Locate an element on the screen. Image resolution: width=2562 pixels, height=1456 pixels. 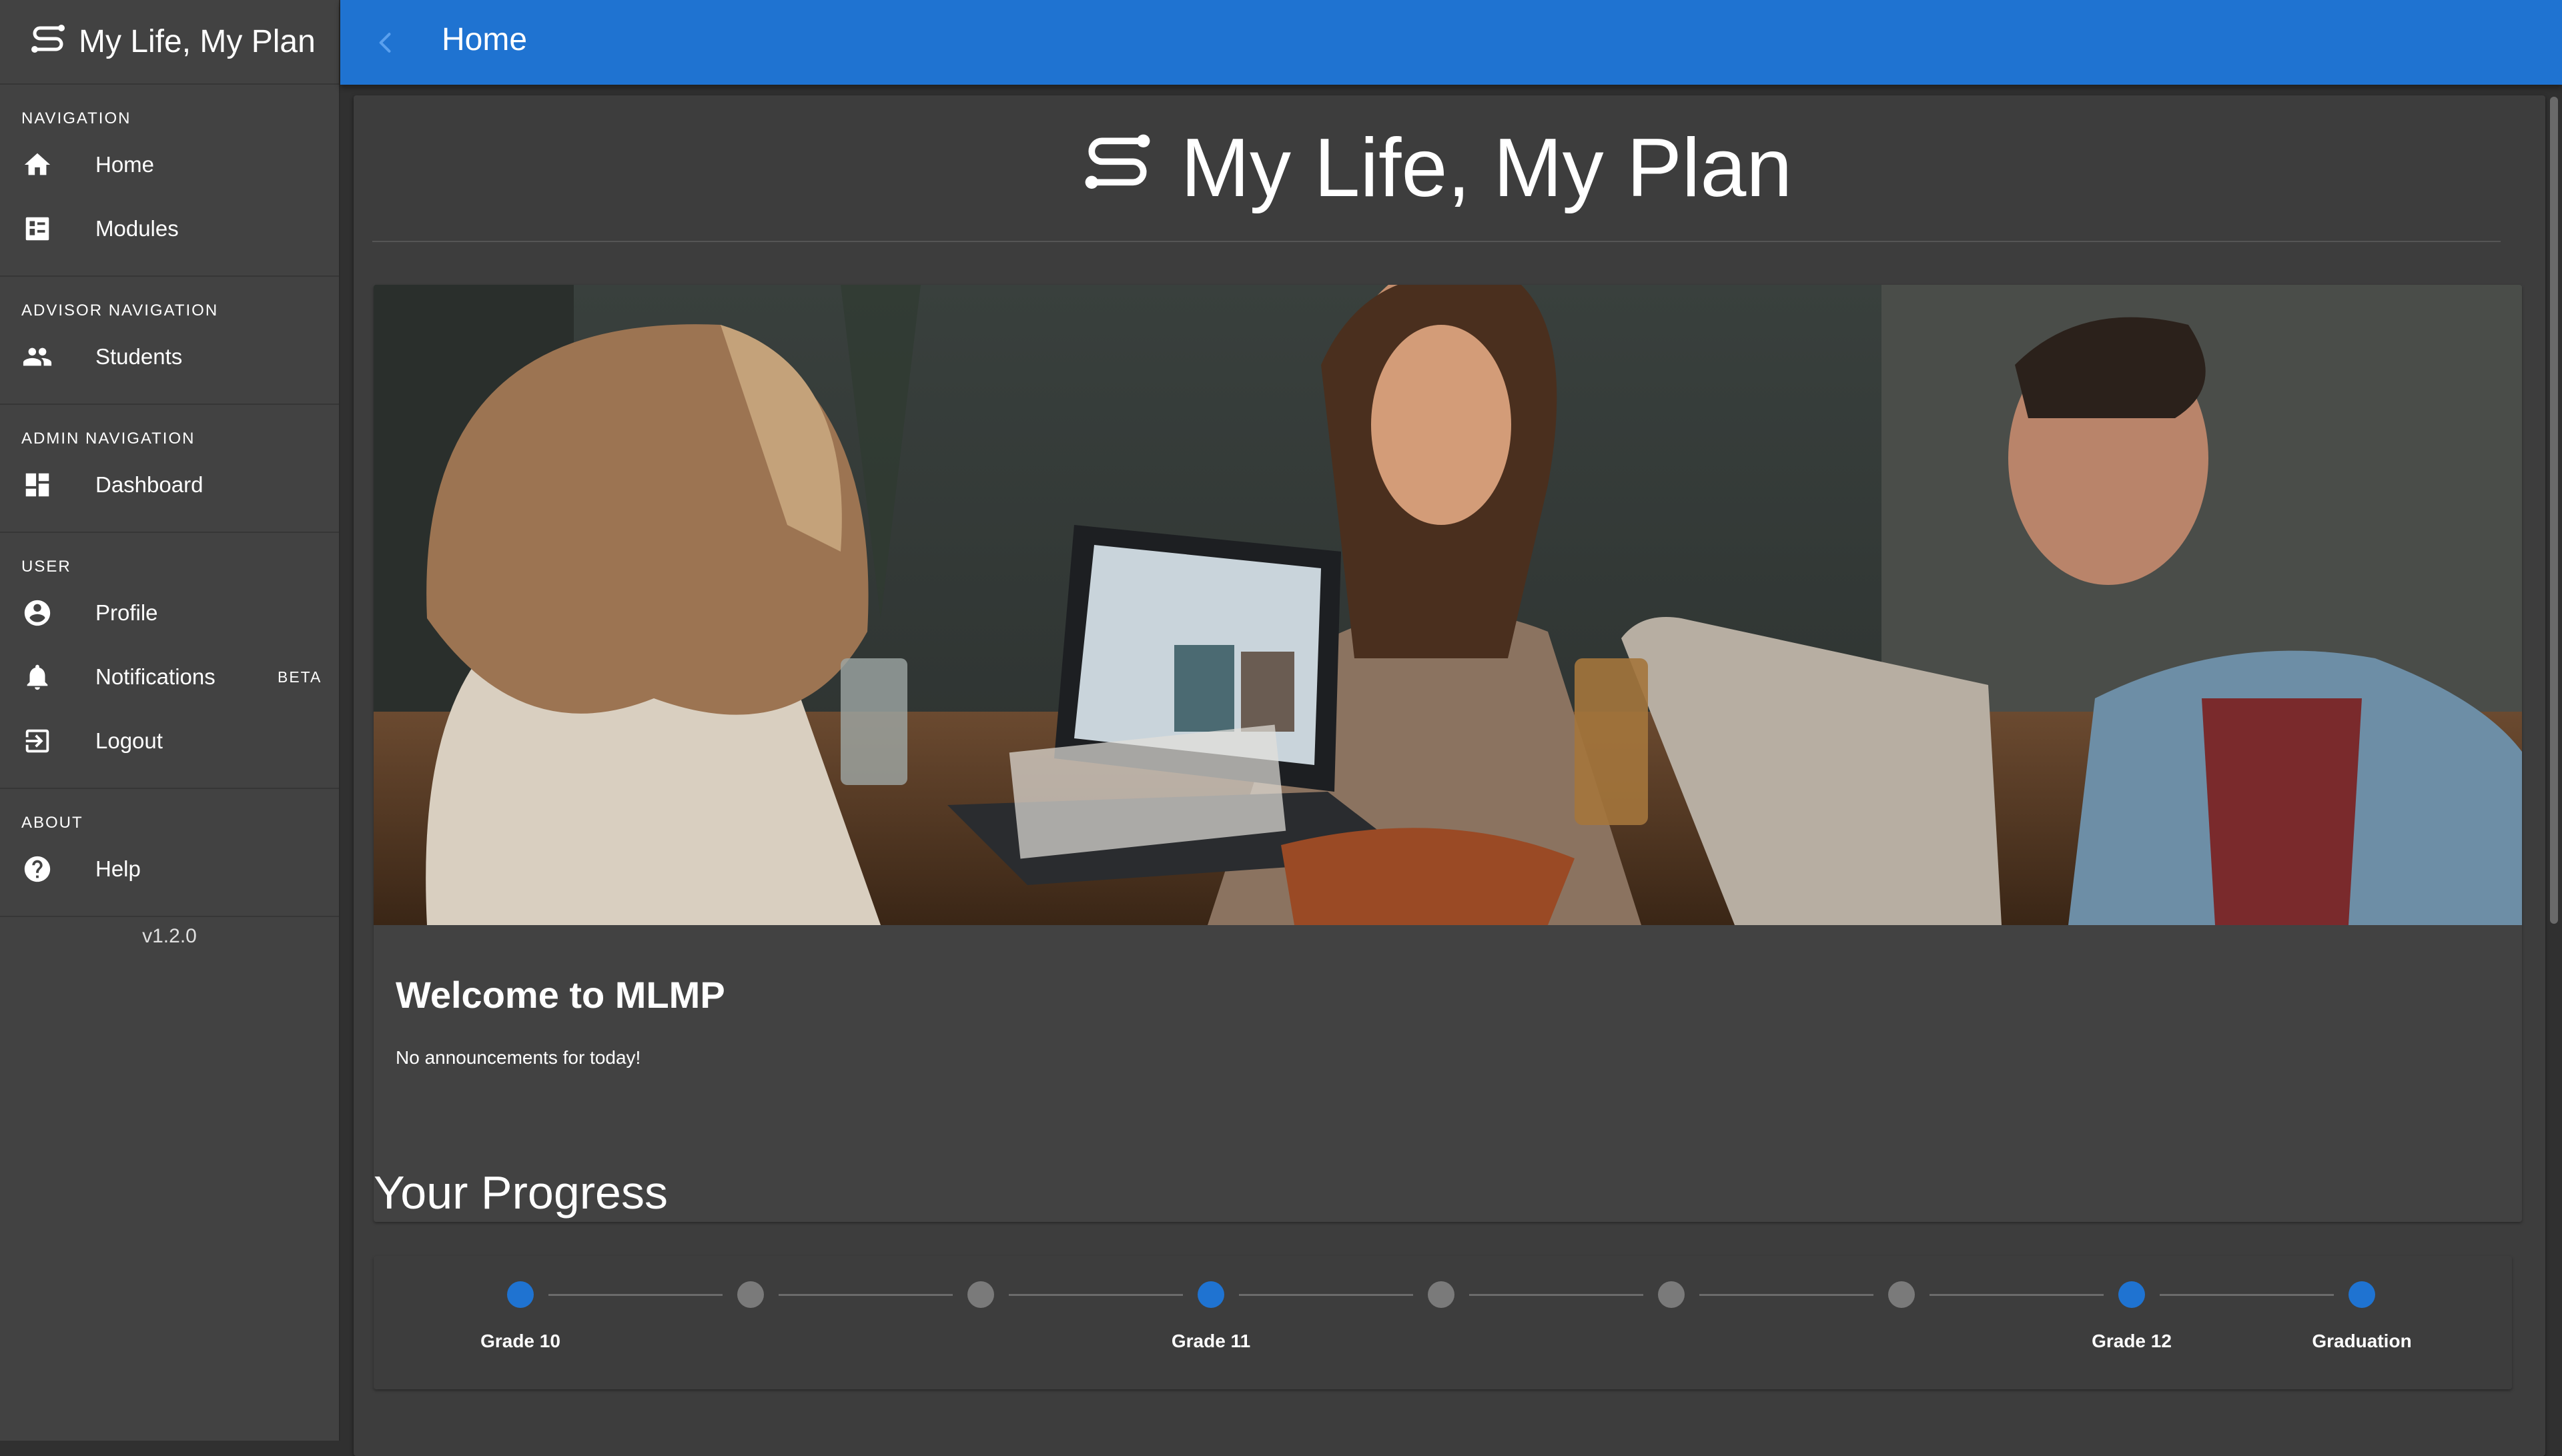
sidebar-item-label: Dashboard is located at coordinates (149, 484).